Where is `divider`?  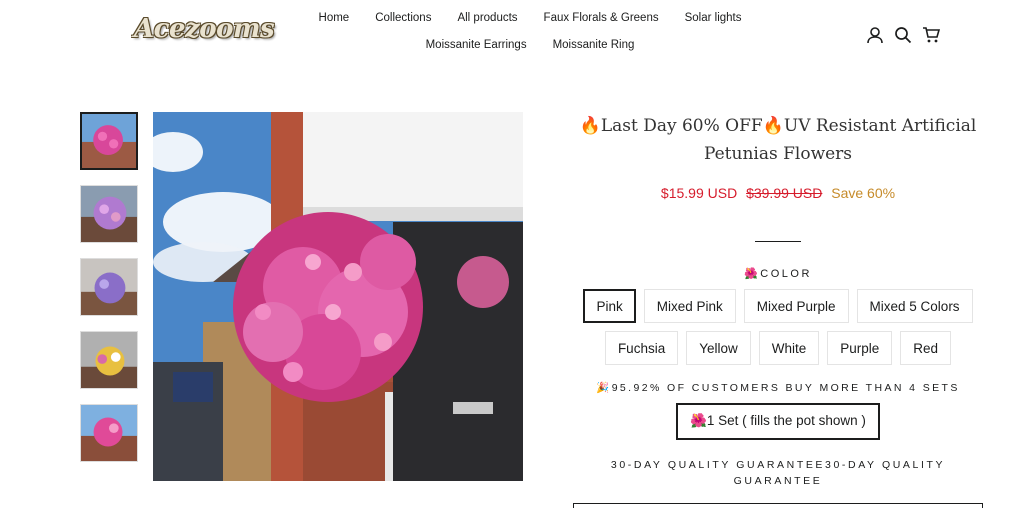 divider is located at coordinates (778, 241).